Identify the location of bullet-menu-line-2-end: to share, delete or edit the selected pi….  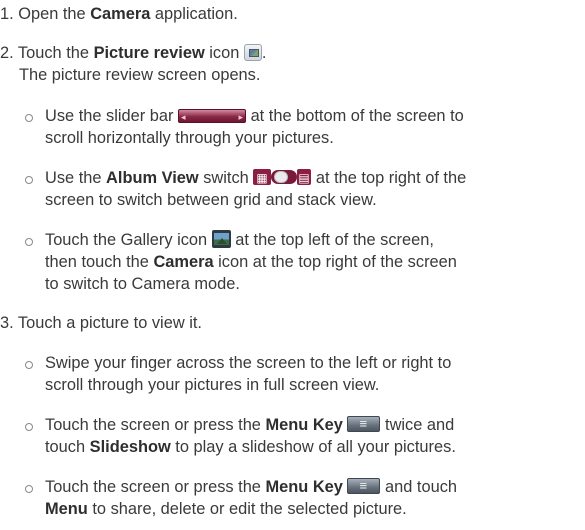
(247, 509).